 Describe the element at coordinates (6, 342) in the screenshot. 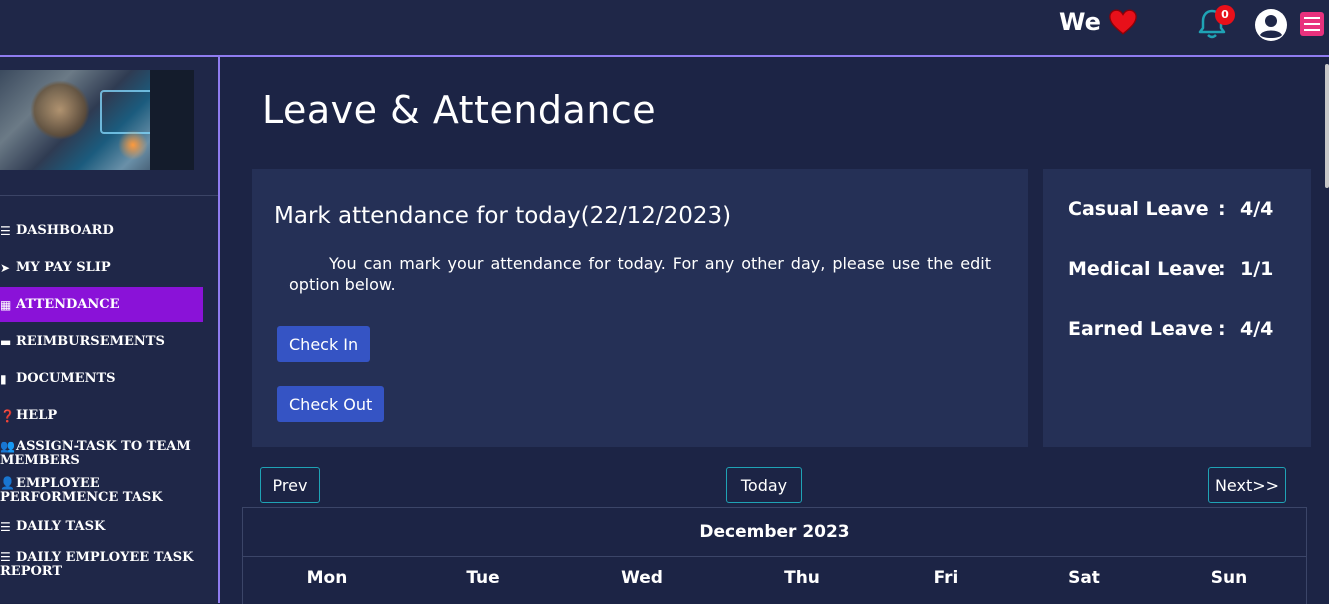

I see `credit-card-icon: ▬` at that location.